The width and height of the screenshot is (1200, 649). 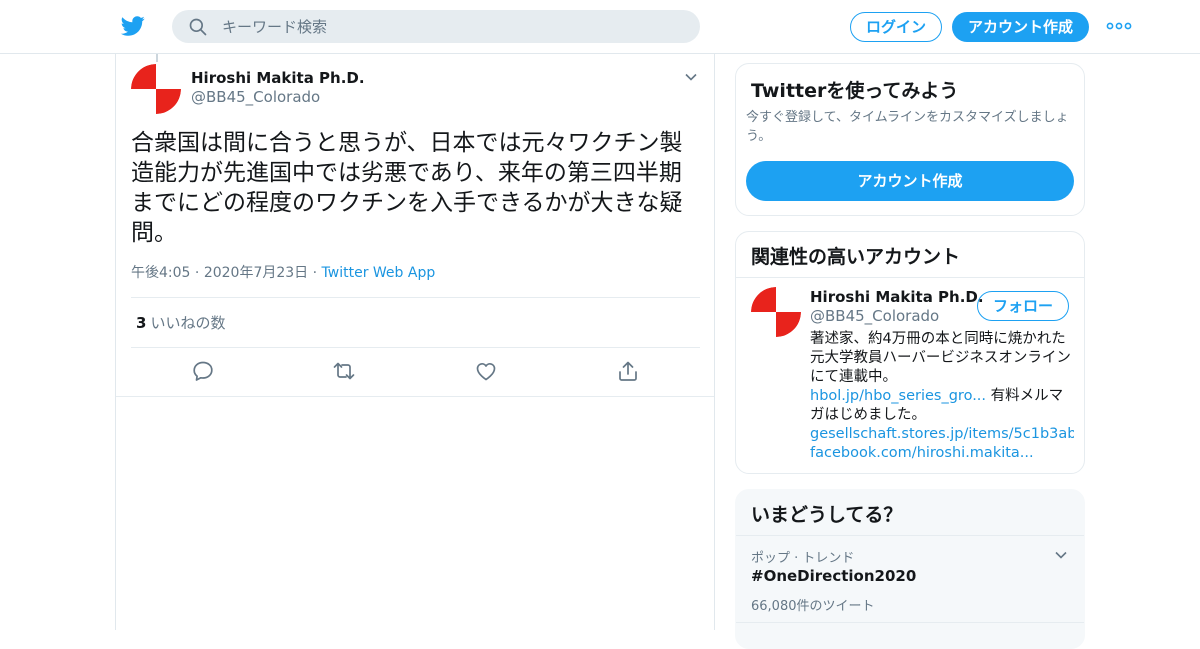 I want to click on likes-stat: 3 いいねの数, so click(x=180, y=322).